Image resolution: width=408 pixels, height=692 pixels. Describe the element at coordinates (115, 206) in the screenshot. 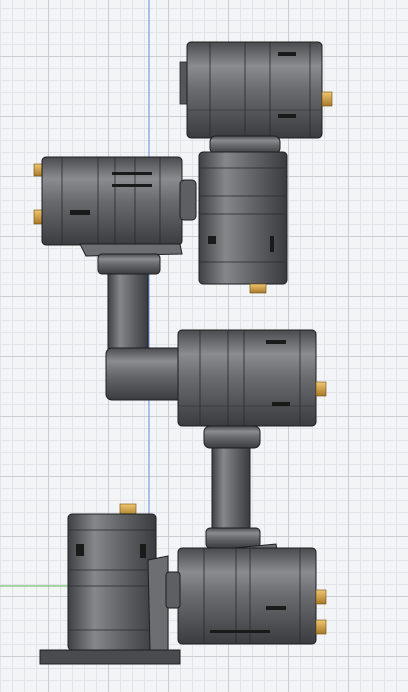

I see `left-motor` at that location.